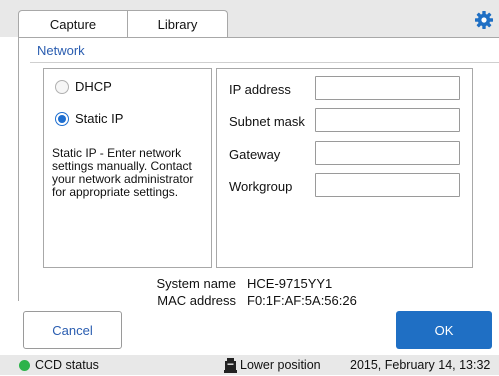 This screenshot has height=376, width=499. I want to click on ip-address-input, so click(387, 88).